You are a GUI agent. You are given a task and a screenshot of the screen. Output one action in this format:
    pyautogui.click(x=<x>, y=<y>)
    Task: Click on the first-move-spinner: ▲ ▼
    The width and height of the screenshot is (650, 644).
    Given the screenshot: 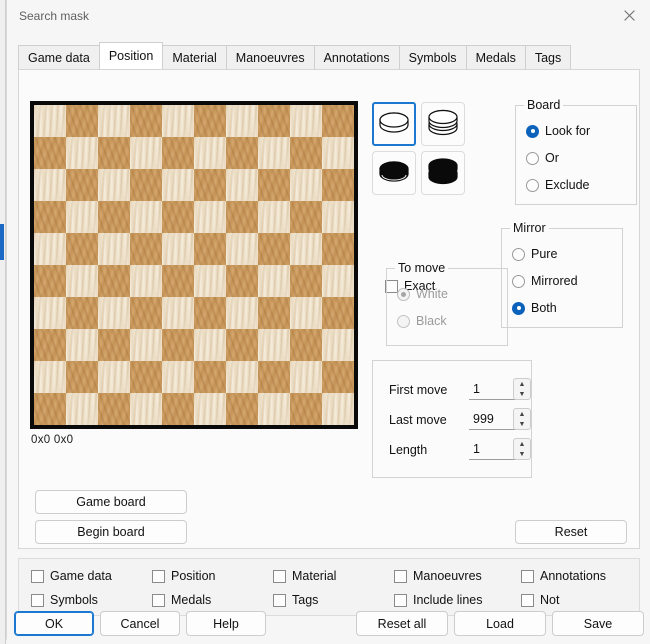 What is the action you would take?
    pyautogui.click(x=522, y=389)
    